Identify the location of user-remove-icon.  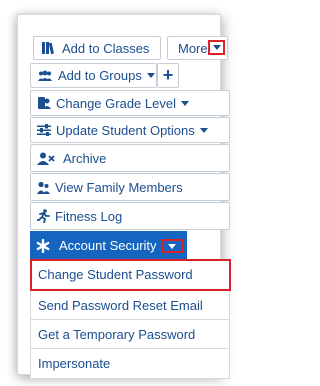
(46, 158).